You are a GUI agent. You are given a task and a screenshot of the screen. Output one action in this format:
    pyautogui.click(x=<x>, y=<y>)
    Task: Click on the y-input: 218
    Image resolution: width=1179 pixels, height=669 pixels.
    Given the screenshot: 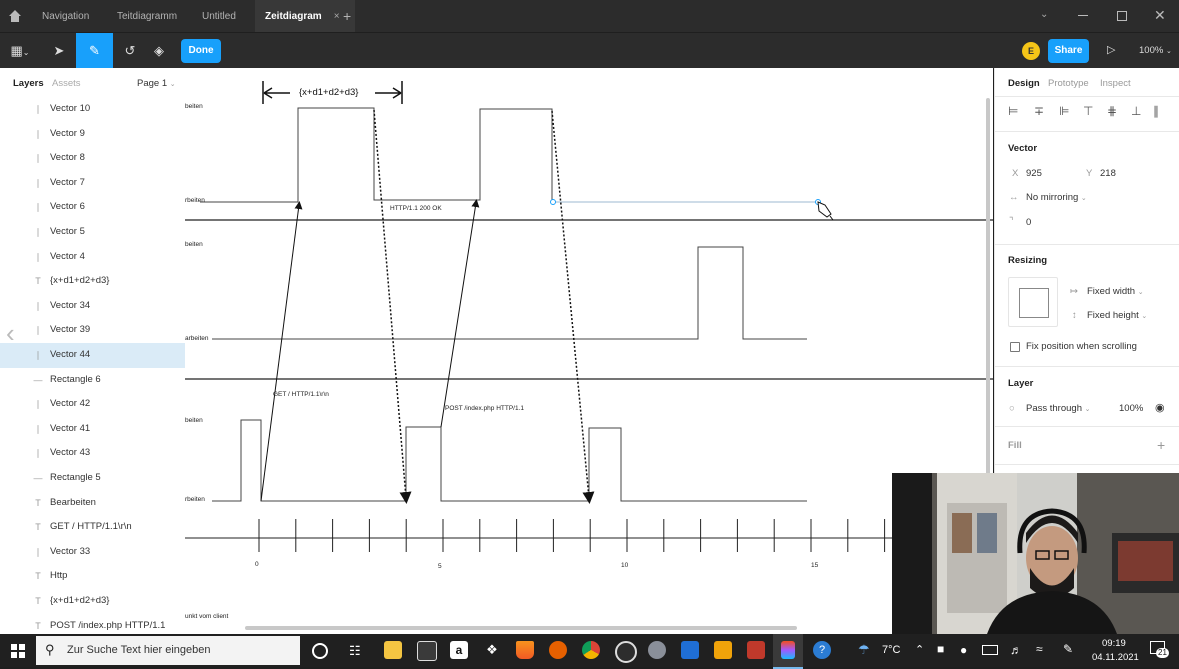 What is the action you would take?
    pyautogui.click(x=1108, y=173)
    